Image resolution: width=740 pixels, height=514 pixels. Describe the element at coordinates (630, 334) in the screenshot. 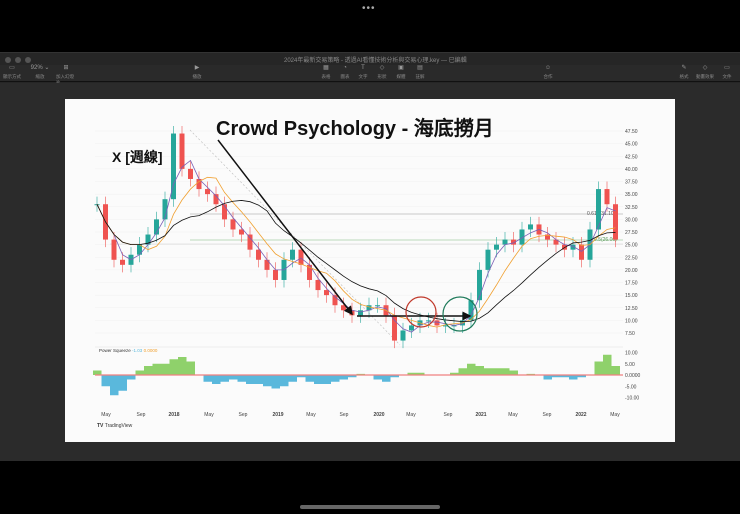

I see `y-tick-label: 7.50` at that location.